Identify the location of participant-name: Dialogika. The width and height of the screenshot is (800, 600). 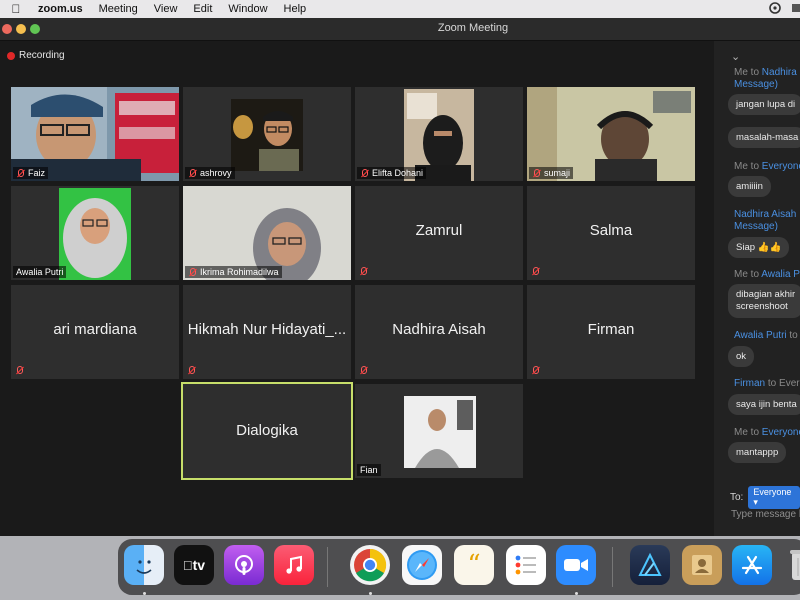
(267, 430).